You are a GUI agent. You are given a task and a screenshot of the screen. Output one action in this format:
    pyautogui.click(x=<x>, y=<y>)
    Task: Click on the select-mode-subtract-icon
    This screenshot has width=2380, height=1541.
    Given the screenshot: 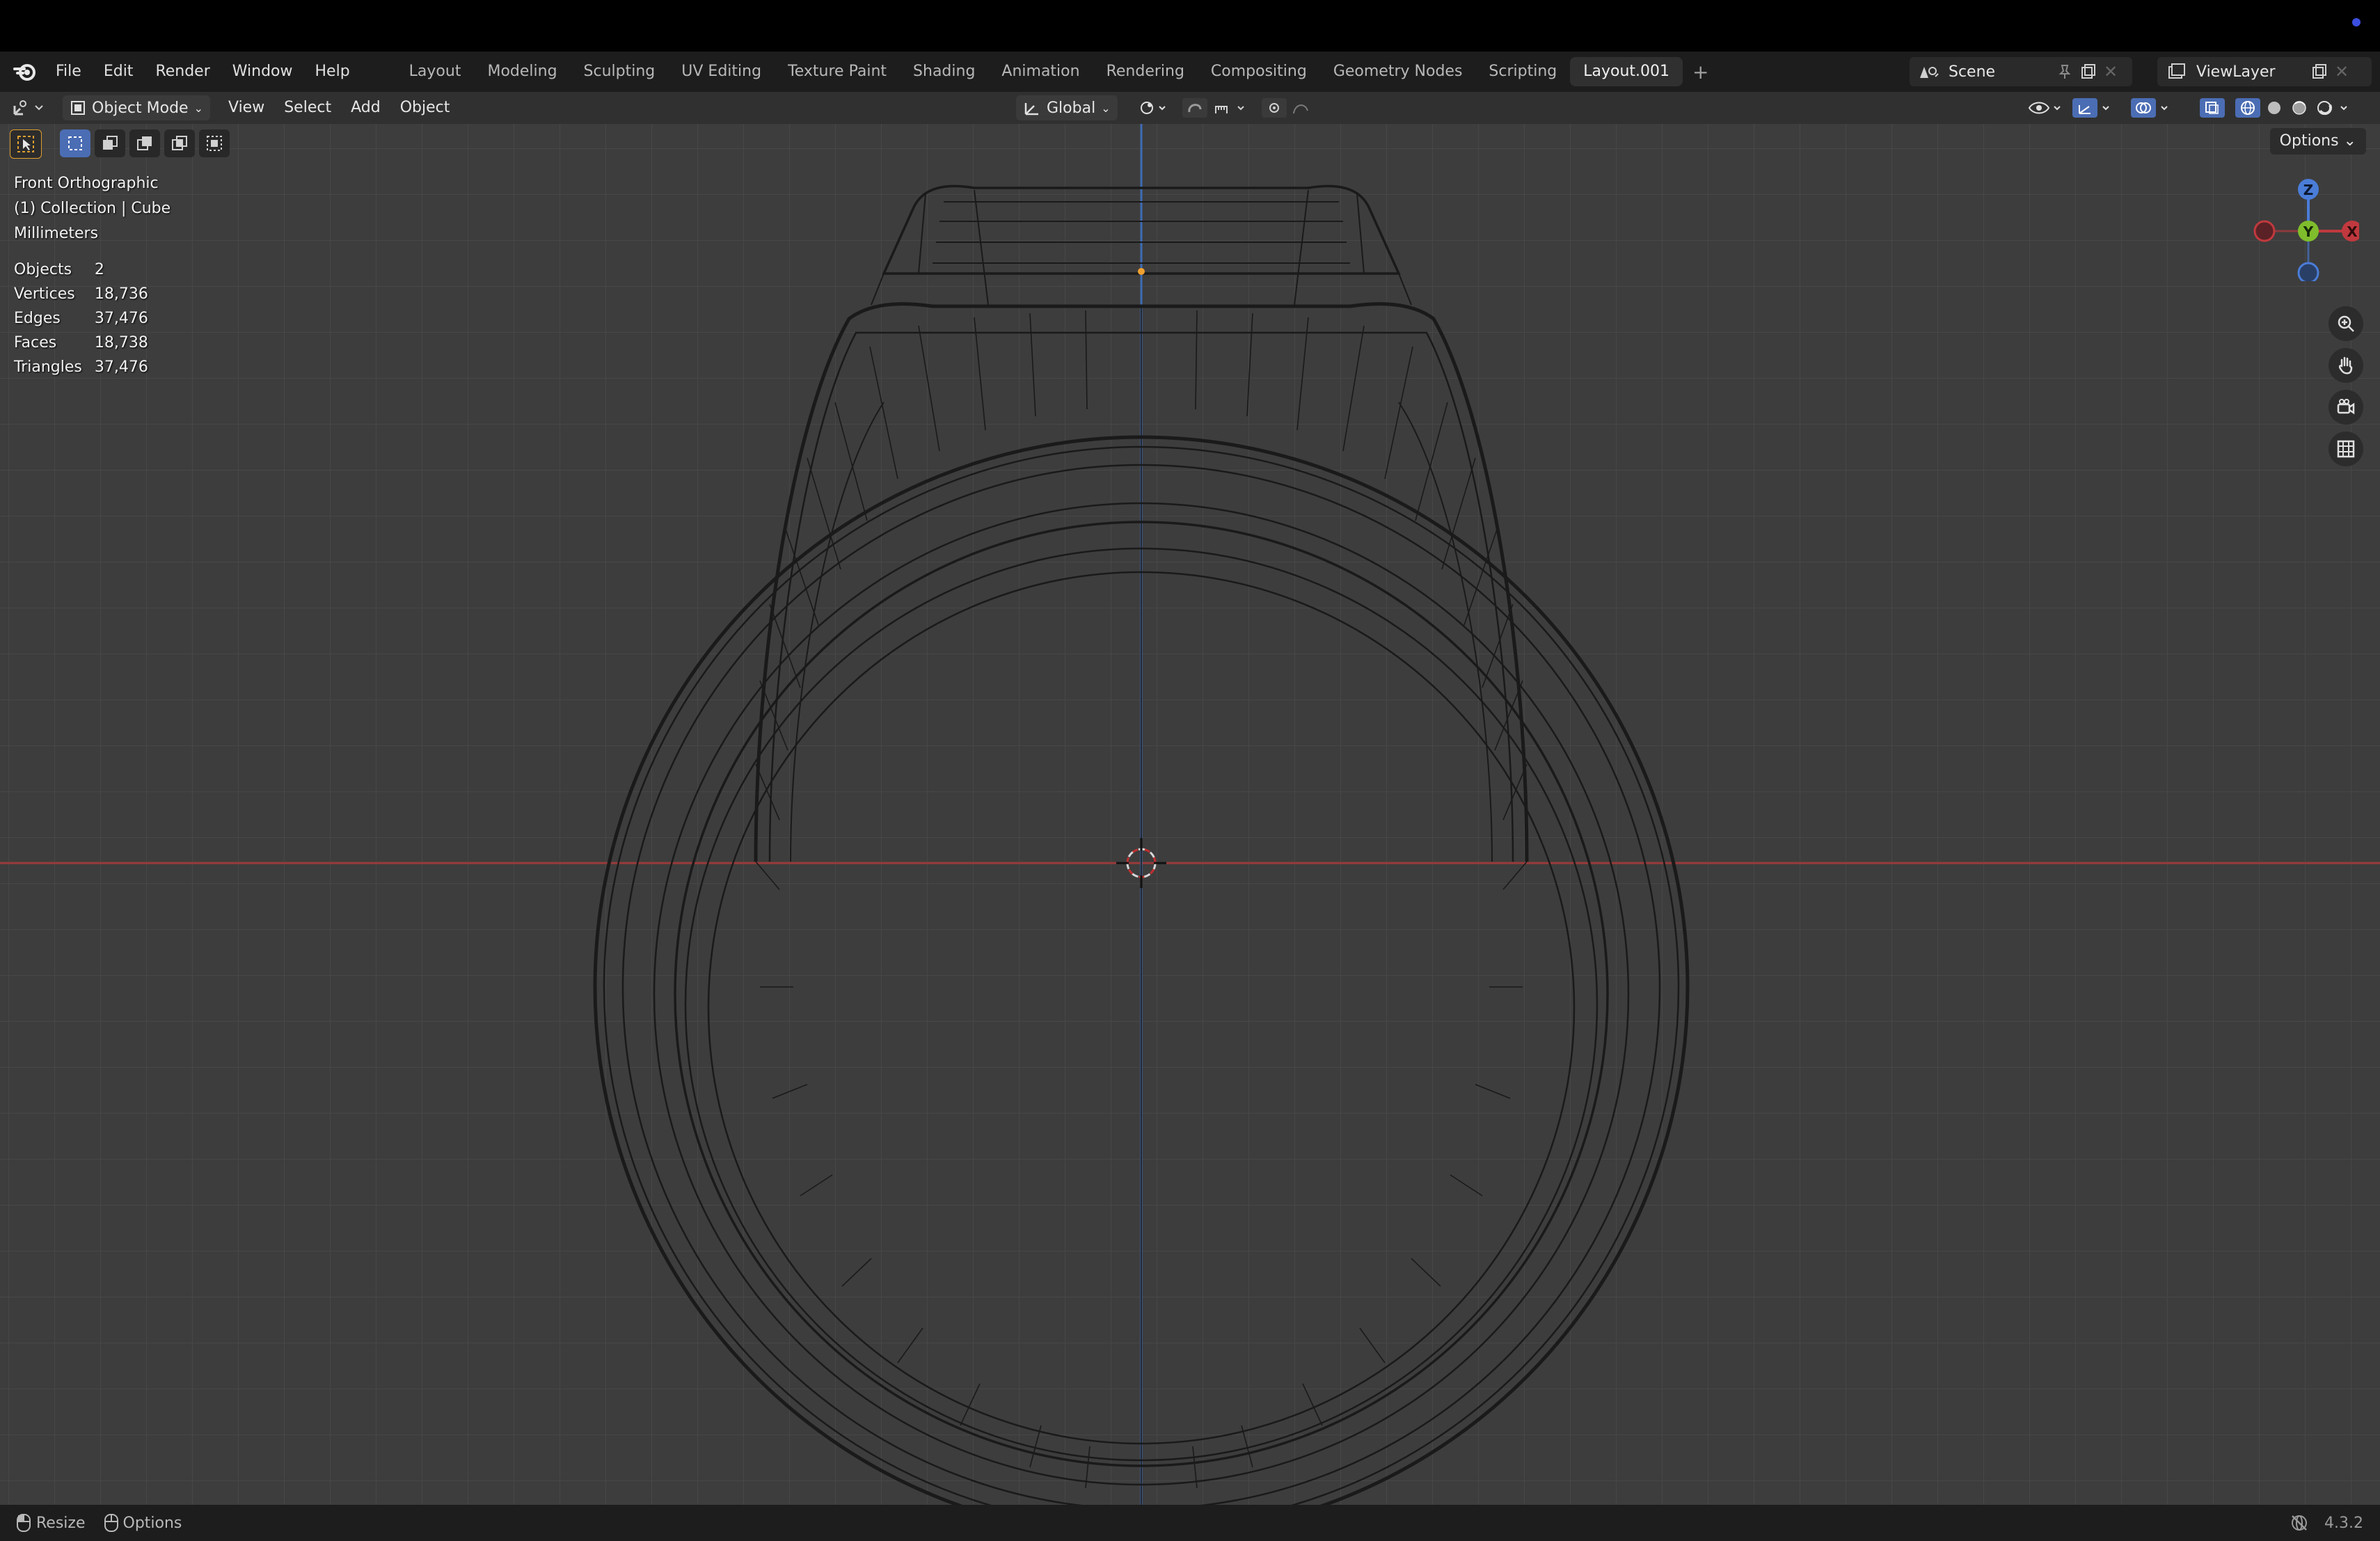 What is the action you would take?
    pyautogui.click(x=144, y=143)
    